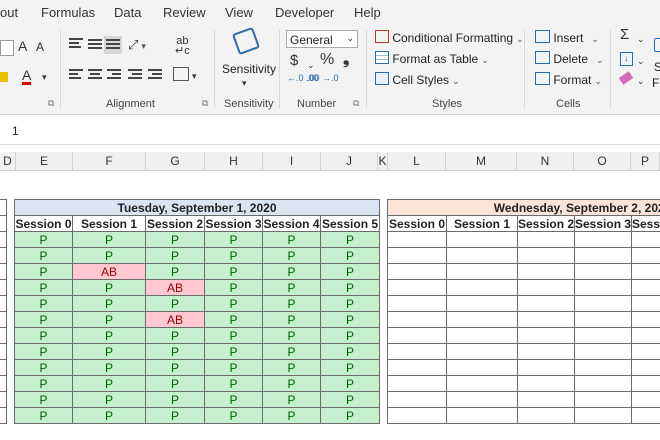 Image resolution: width=660 pixels, height=440 pixels. Describe the element at coordinates (68, 12) in the screenshot. I see `menu-formulas: Formulas` at that location.